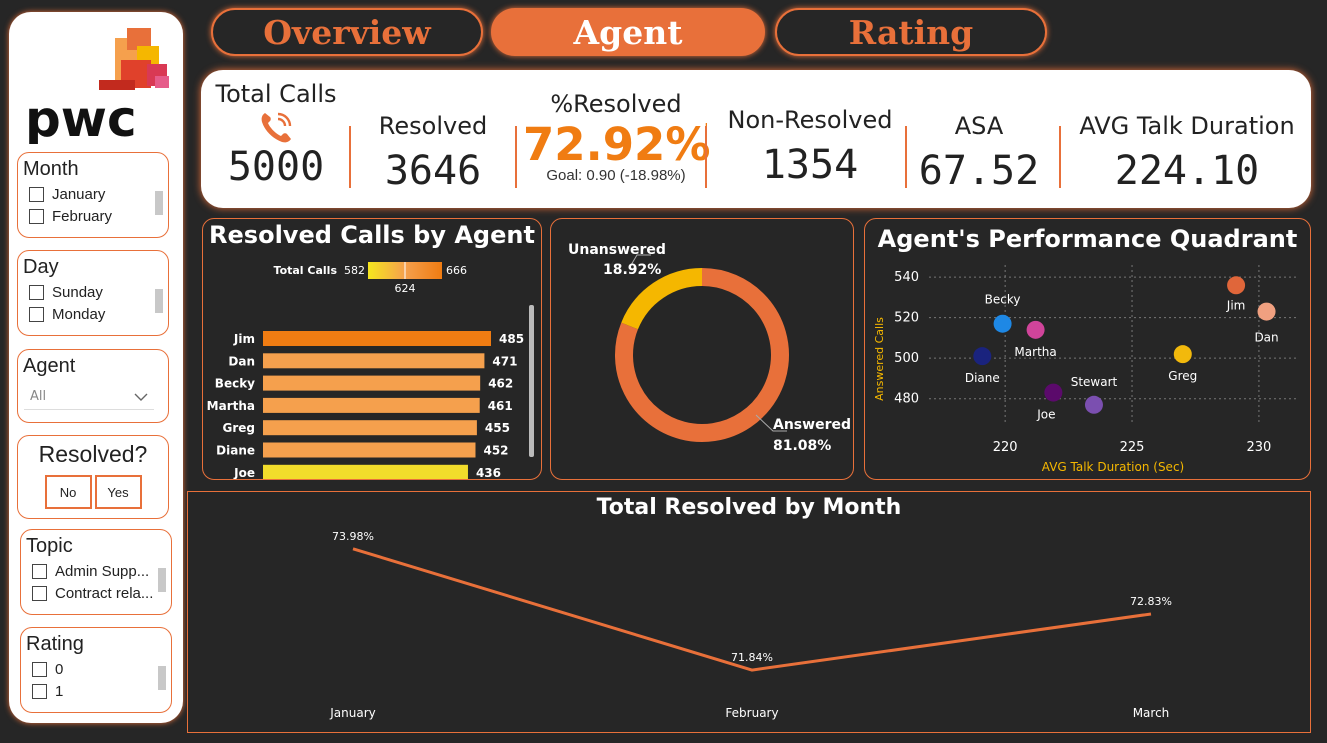  Describe the element at coordinates (879, 359) in the screenshot. I see `y-axis-label: Answered Calls` at that location.